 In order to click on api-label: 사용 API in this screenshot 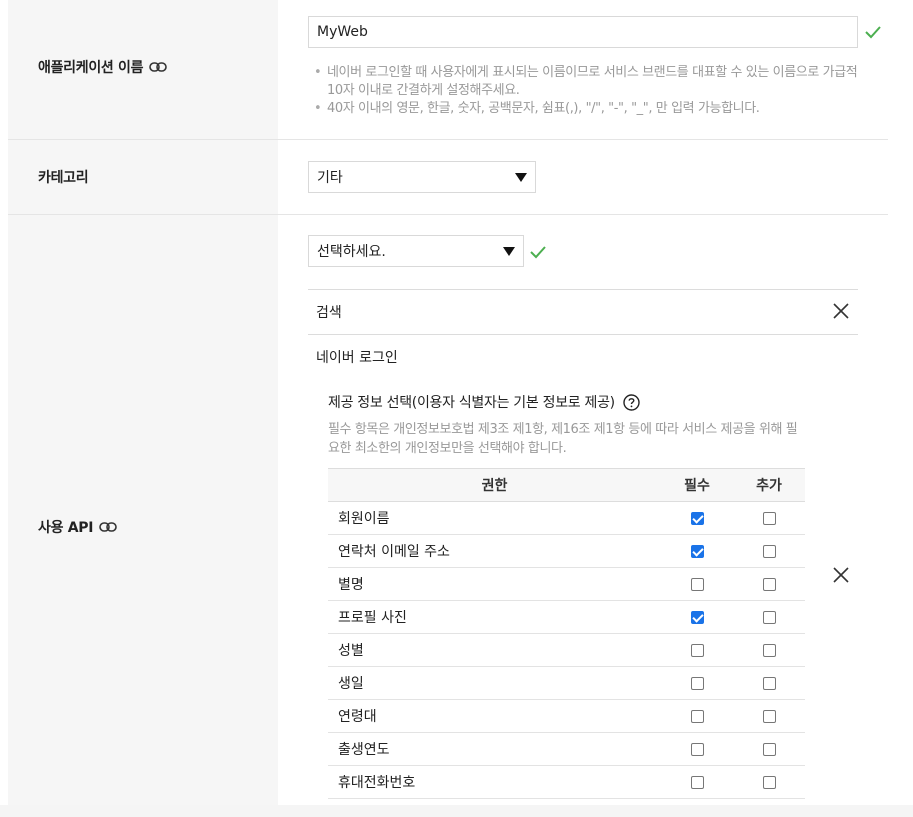, I will do `click(77, 527)`.